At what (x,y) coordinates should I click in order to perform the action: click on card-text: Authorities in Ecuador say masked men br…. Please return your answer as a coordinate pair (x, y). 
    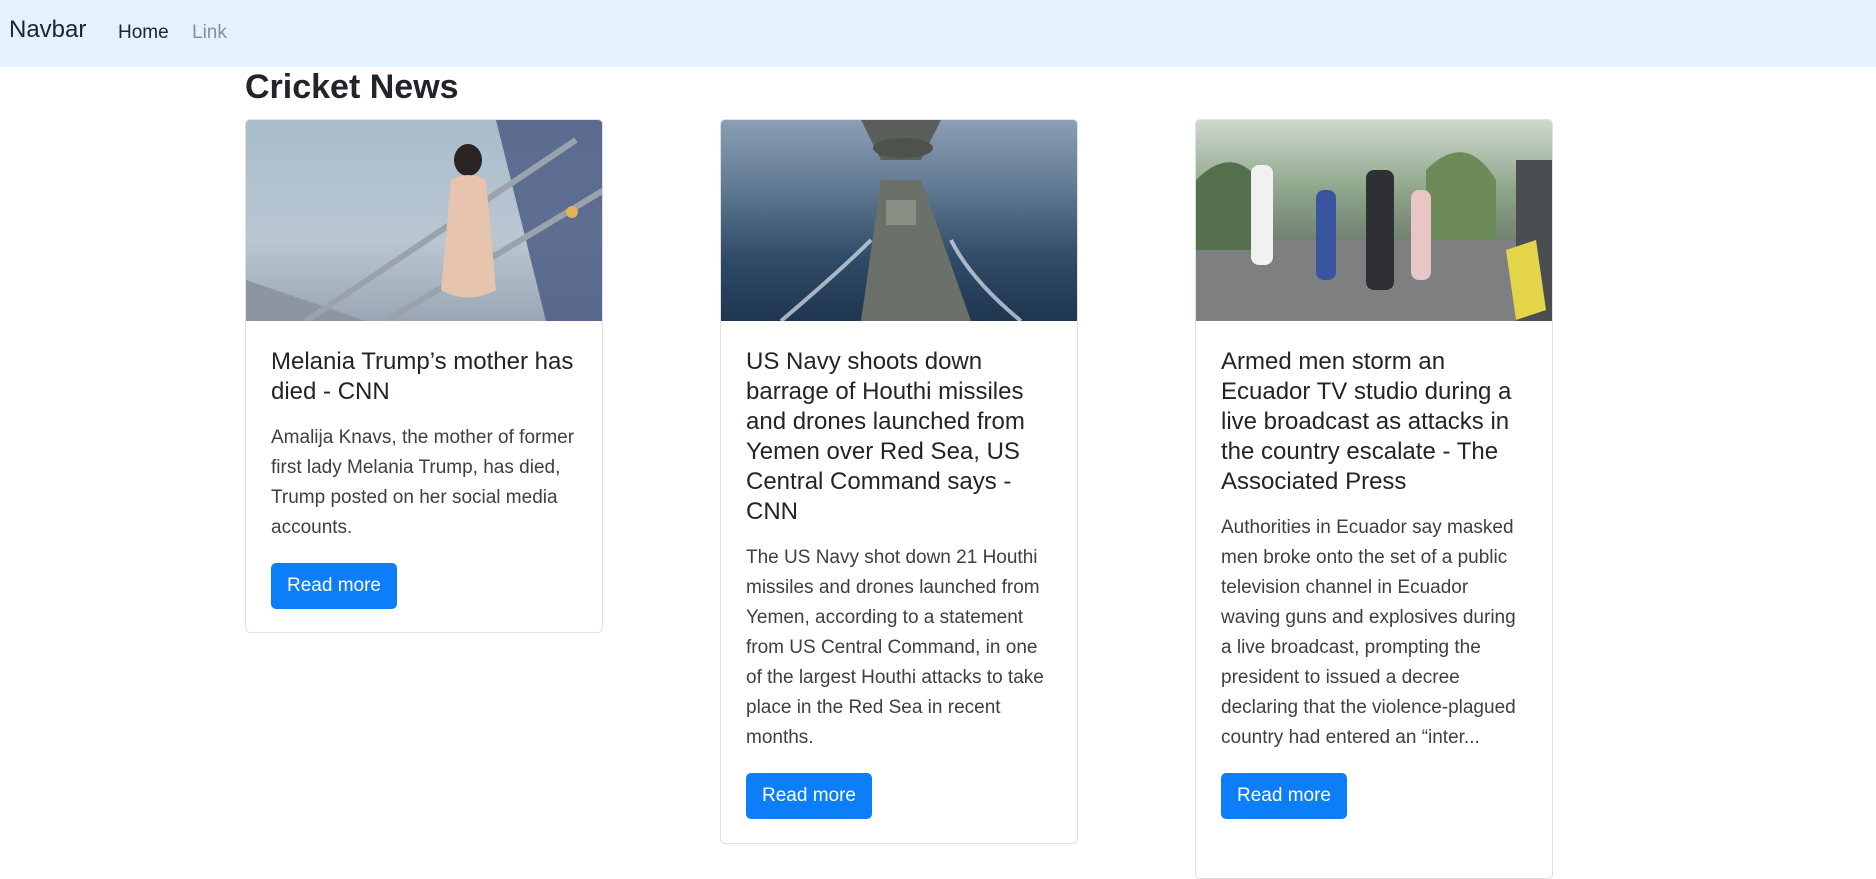
    Looking at the image, I should click on (1368, 632).